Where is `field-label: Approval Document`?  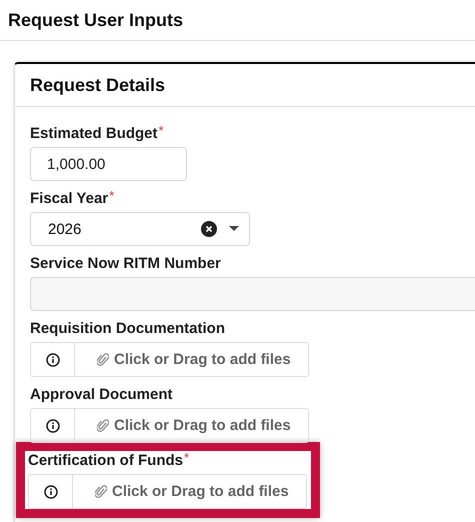 field-label: Approval Document is located at coordinates (101, 395).